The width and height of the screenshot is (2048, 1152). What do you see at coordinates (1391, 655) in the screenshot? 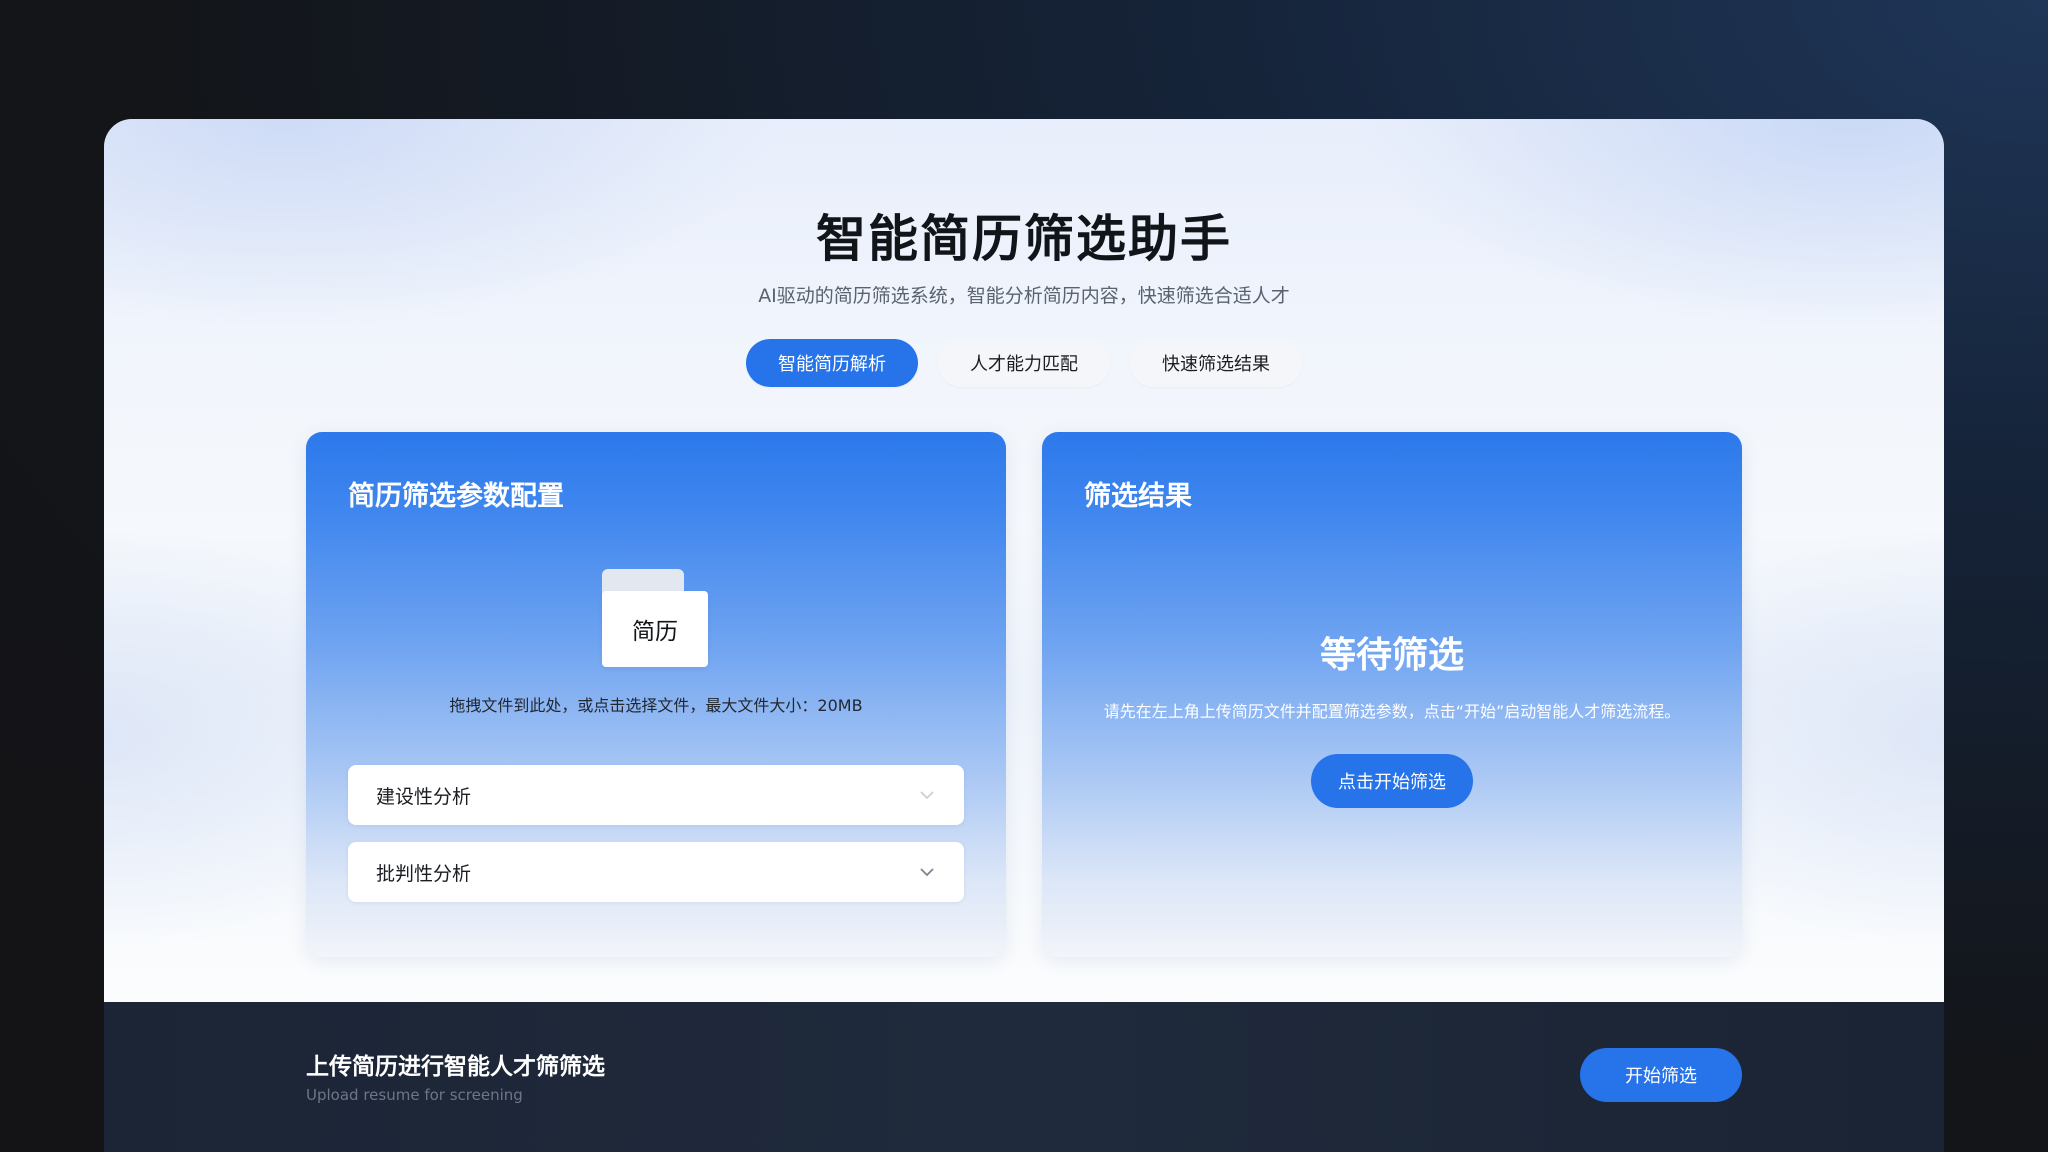
I see `result-status: 等待筛选` at bounding box center [1391, 655].